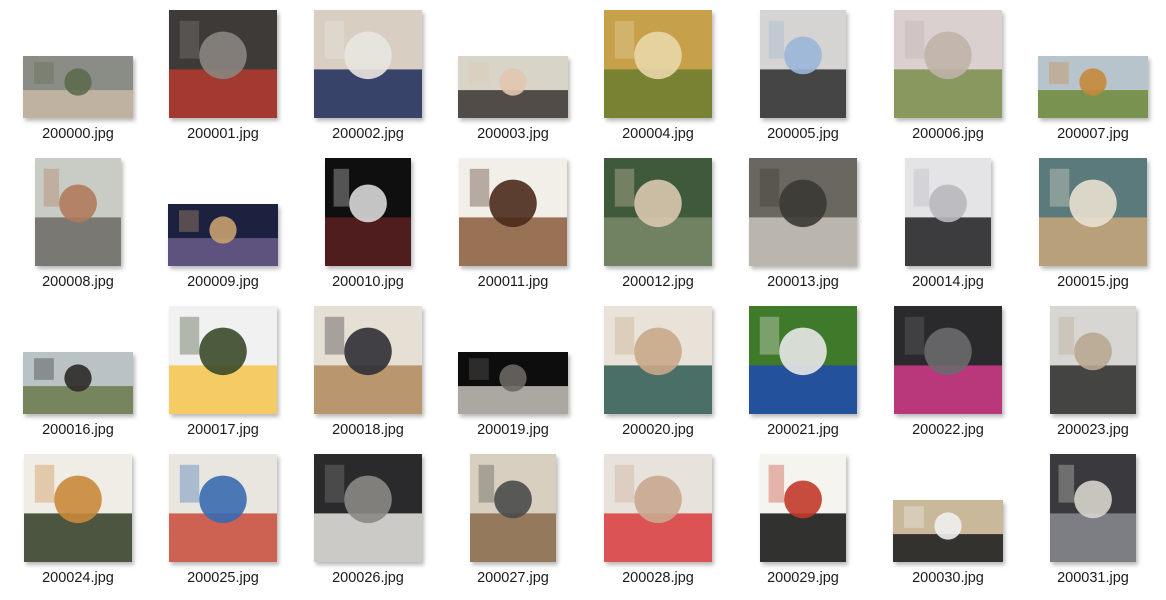  I want to click on cherry-blossom-path-photo-thumbnail, so click(948, 64).